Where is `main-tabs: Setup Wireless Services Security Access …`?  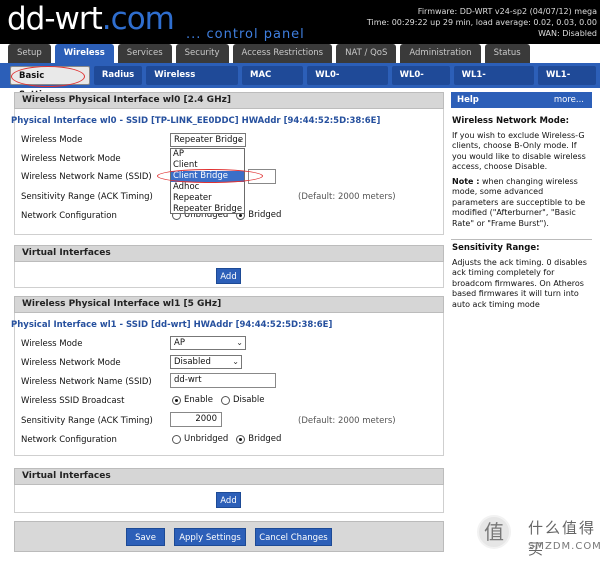 main-tabs: Setup Wireless Services Security Access … is located at coordinates (271, 54).